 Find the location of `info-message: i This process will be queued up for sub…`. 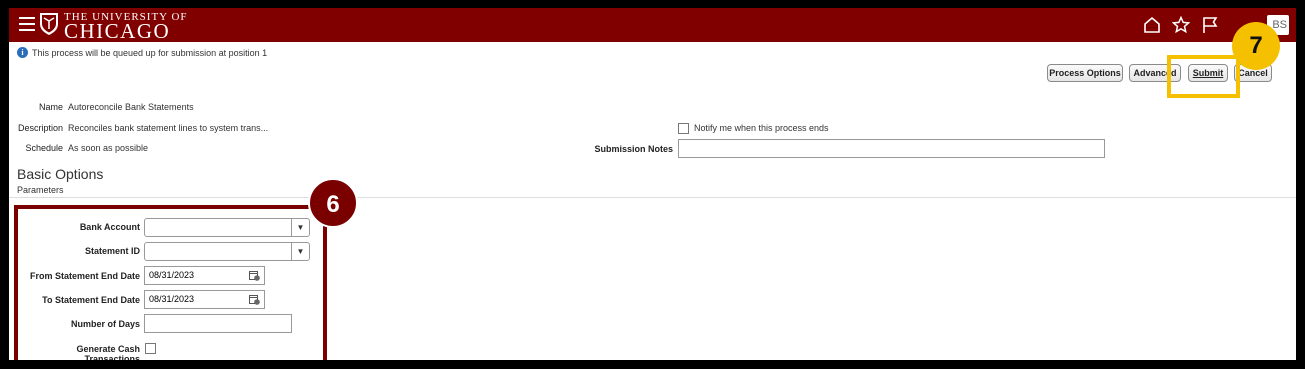

info-message: i This process will be queued up for sub… is located at coordinates (142, 52).